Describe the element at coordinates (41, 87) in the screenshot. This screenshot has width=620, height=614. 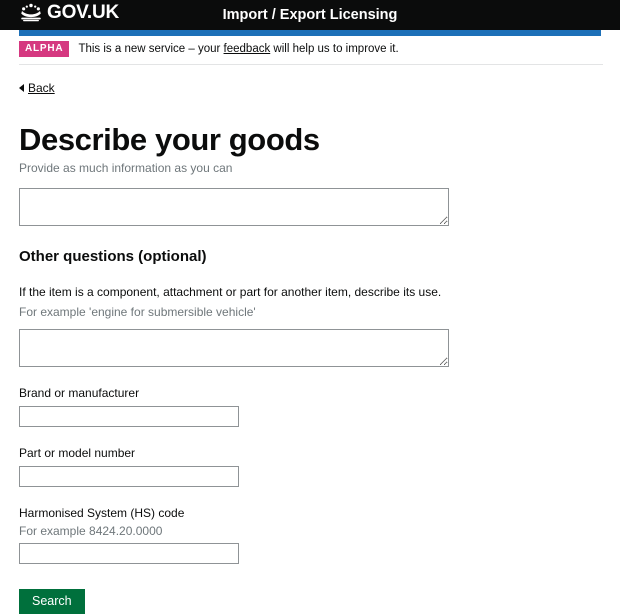
I see `back-link-label: Back` at that location.